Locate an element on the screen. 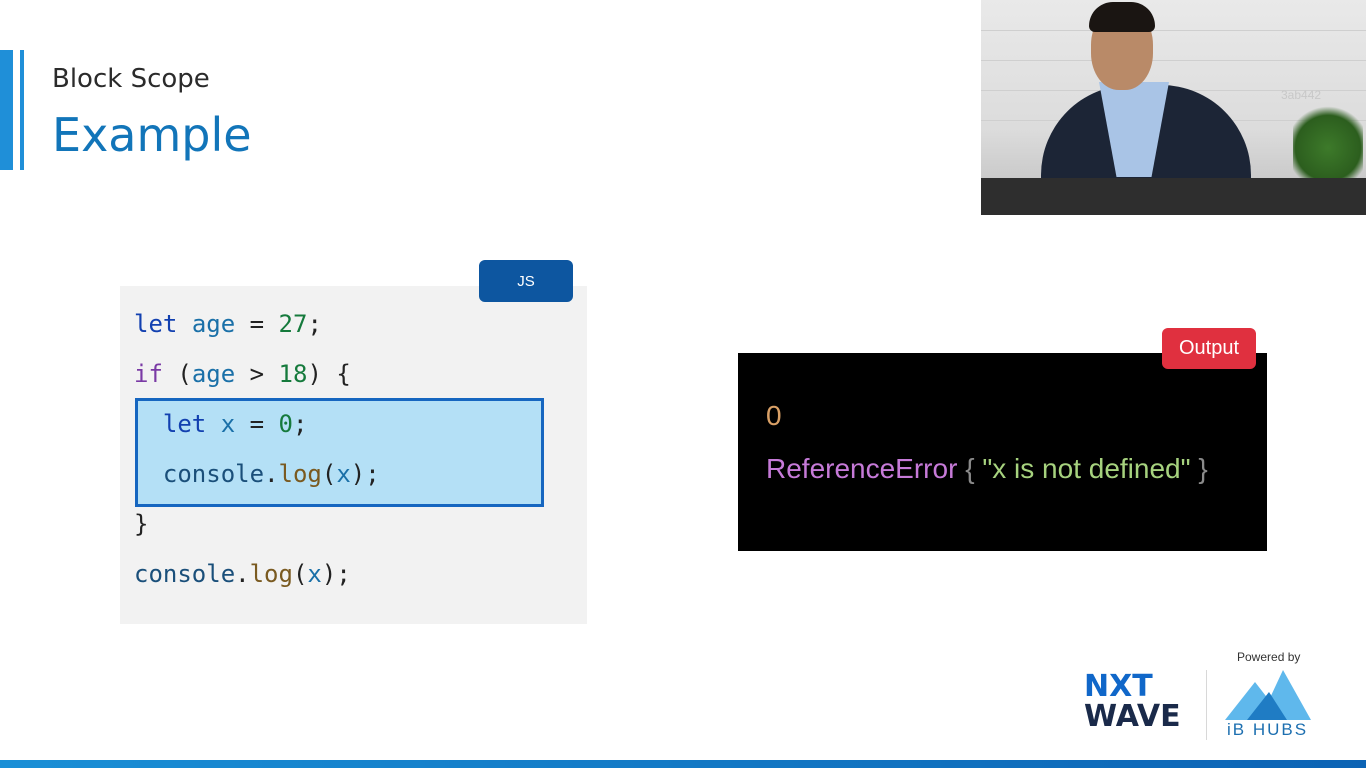 This screenshot has height=768, width=1366. code-line-1: let age = 27; is located at coordinates (228, 324).